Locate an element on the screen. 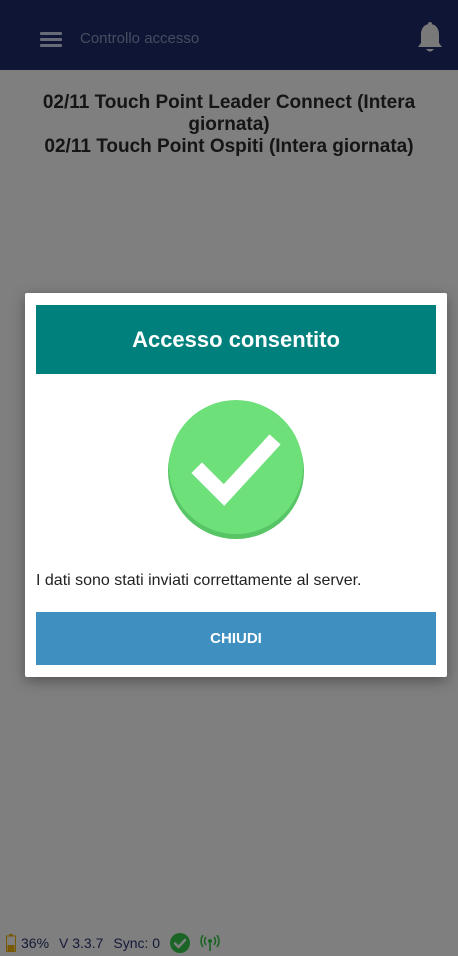  checkmark-icon is located at coordinates (236, 469).